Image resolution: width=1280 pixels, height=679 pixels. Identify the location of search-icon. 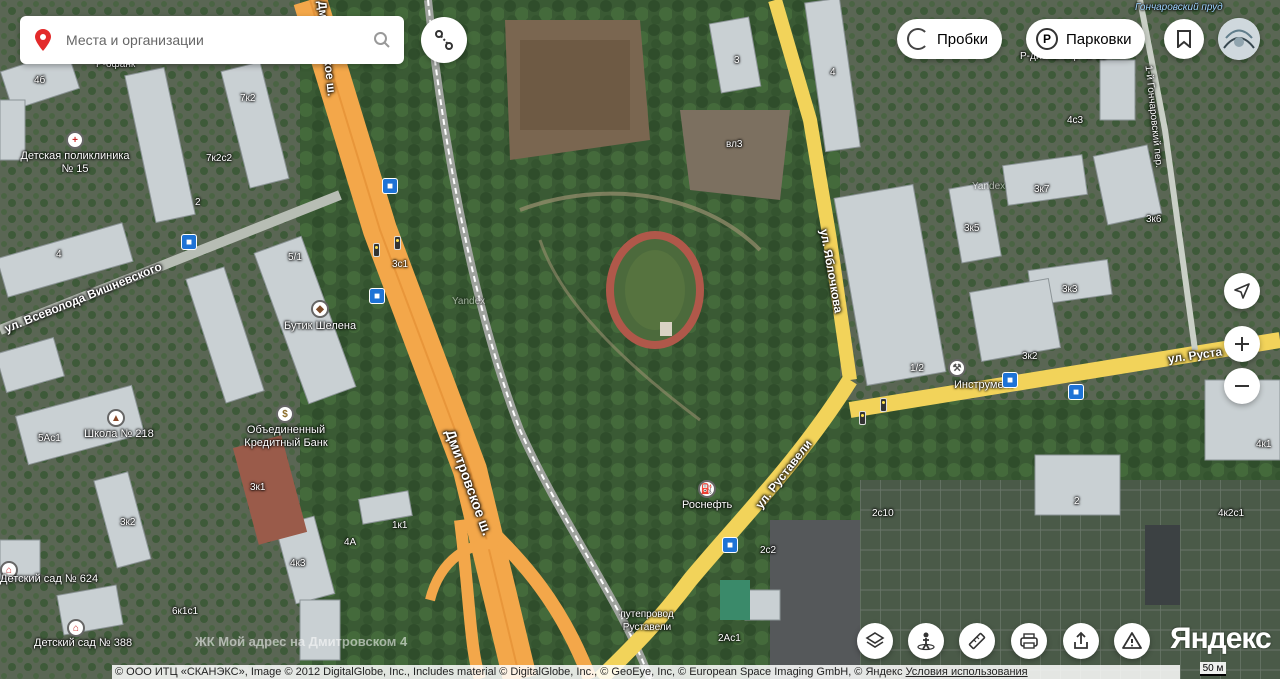
(382, 40).